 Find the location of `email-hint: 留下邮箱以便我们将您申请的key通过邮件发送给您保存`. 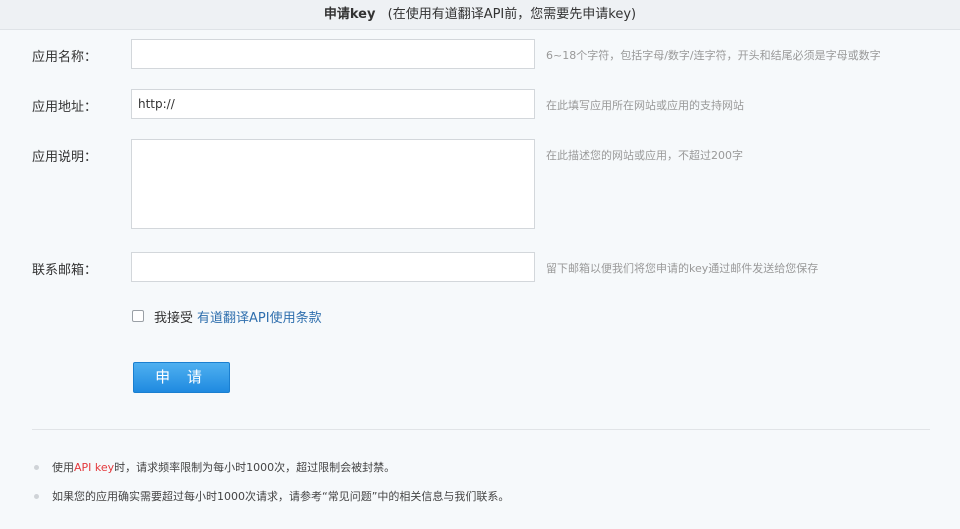

email-hint: 留下邮箱以便我们将您申请的key通过邮件发送给您保存 is located at coordinates (682, 268).